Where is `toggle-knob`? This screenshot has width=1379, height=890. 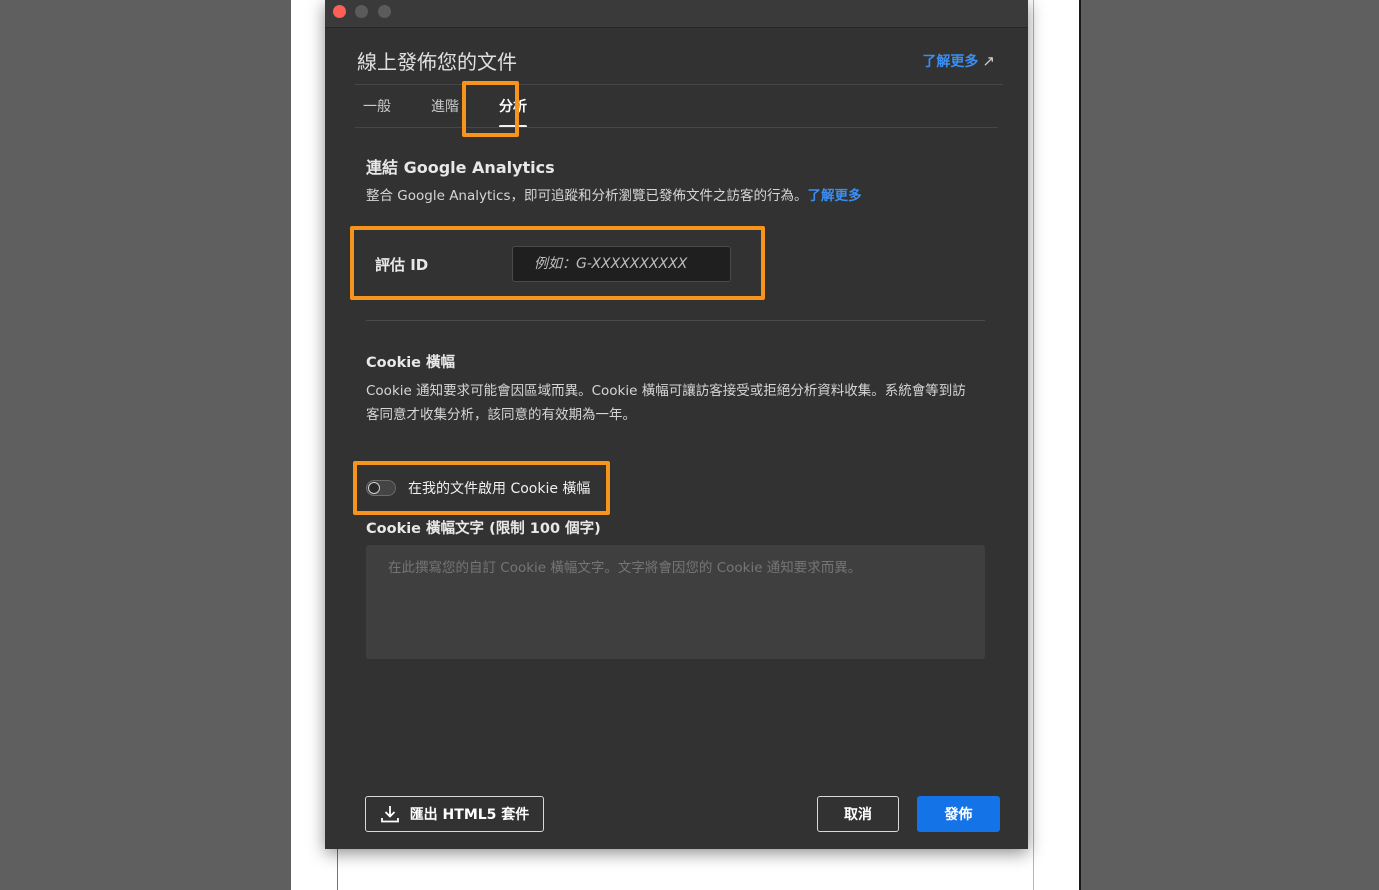 toggle-knob is located at coordinates (374, 488).